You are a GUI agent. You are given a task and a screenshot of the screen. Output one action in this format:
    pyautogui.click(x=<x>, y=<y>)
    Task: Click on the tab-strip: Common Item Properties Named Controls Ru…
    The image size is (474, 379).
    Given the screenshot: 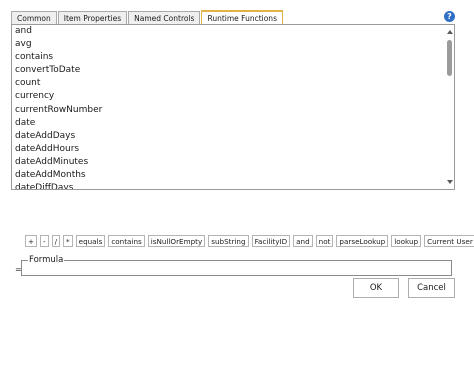 What is the action you would take?
    pyautogui.click(x=147, y=17)
    